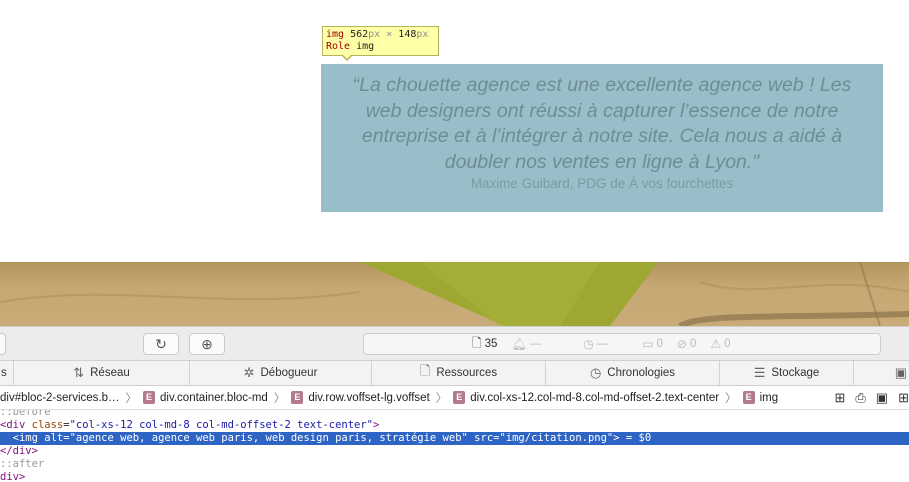  Describe the element at coordinates (871, 398) in the screenshot. I see `breadcrumb-tools: ⊞ ⎙ ▣ ⊞` at that location.